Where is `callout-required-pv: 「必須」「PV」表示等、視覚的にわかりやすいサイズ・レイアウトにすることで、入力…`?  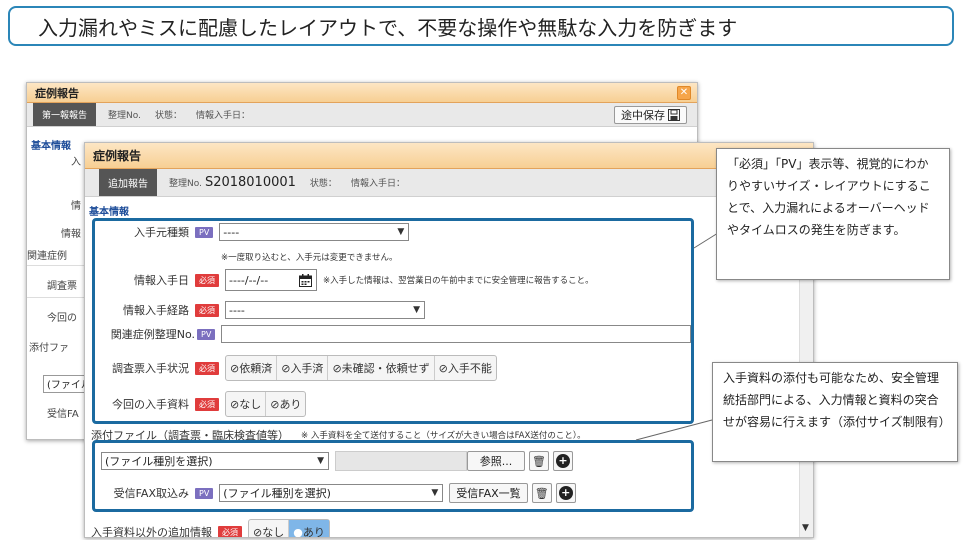
callout-required-pv: 「必須」「PV」表示等、視覚的にわかりやすいサイズ・レイアウトにすることで、入力… is located at coordinates (833, 214).